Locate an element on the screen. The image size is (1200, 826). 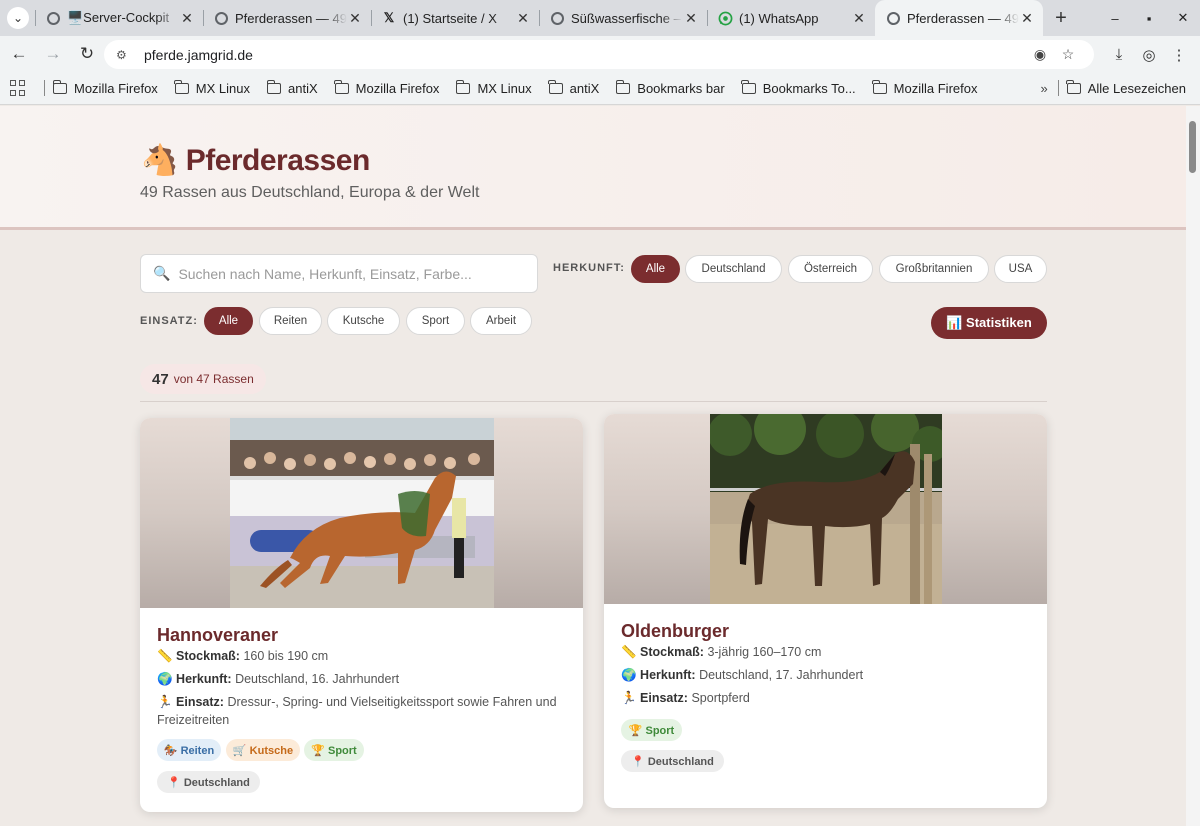
statistics-button: 📊 Statistiken is located at coordinates (989, 323).